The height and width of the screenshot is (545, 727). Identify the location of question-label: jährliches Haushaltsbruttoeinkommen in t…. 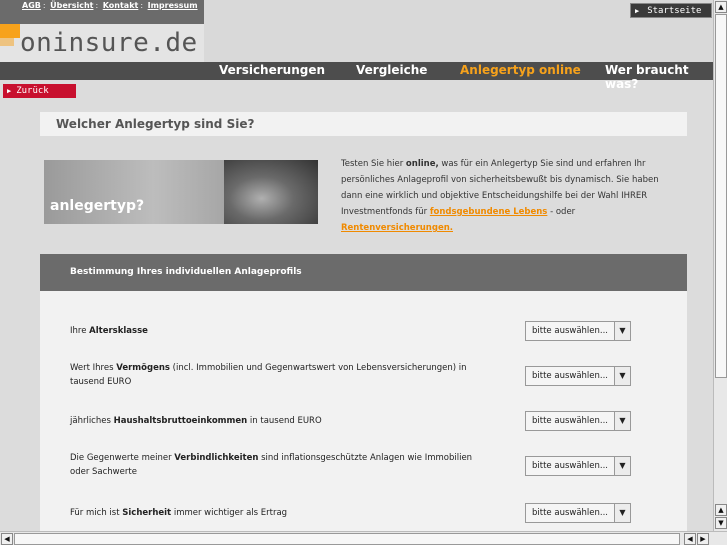
(280, 421).